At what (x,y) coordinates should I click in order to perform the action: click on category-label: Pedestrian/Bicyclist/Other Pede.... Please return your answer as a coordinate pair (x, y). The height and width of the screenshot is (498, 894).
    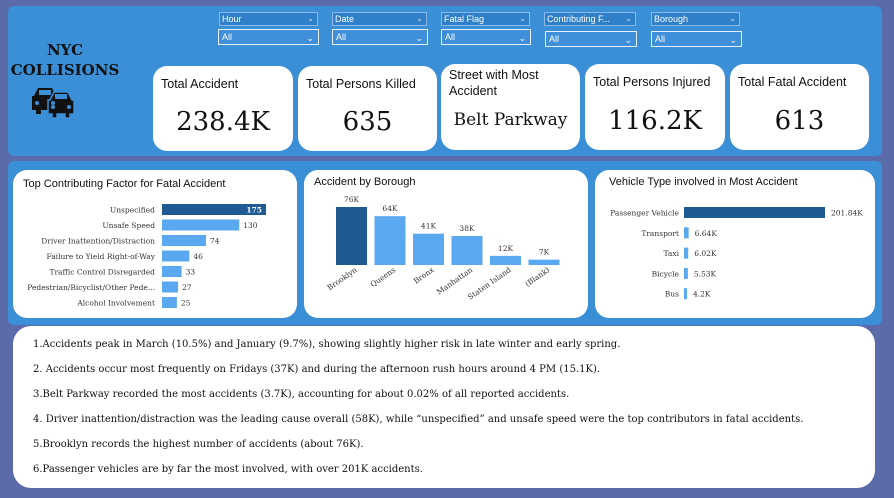
    Looking at the image, I should click on (91, 287).